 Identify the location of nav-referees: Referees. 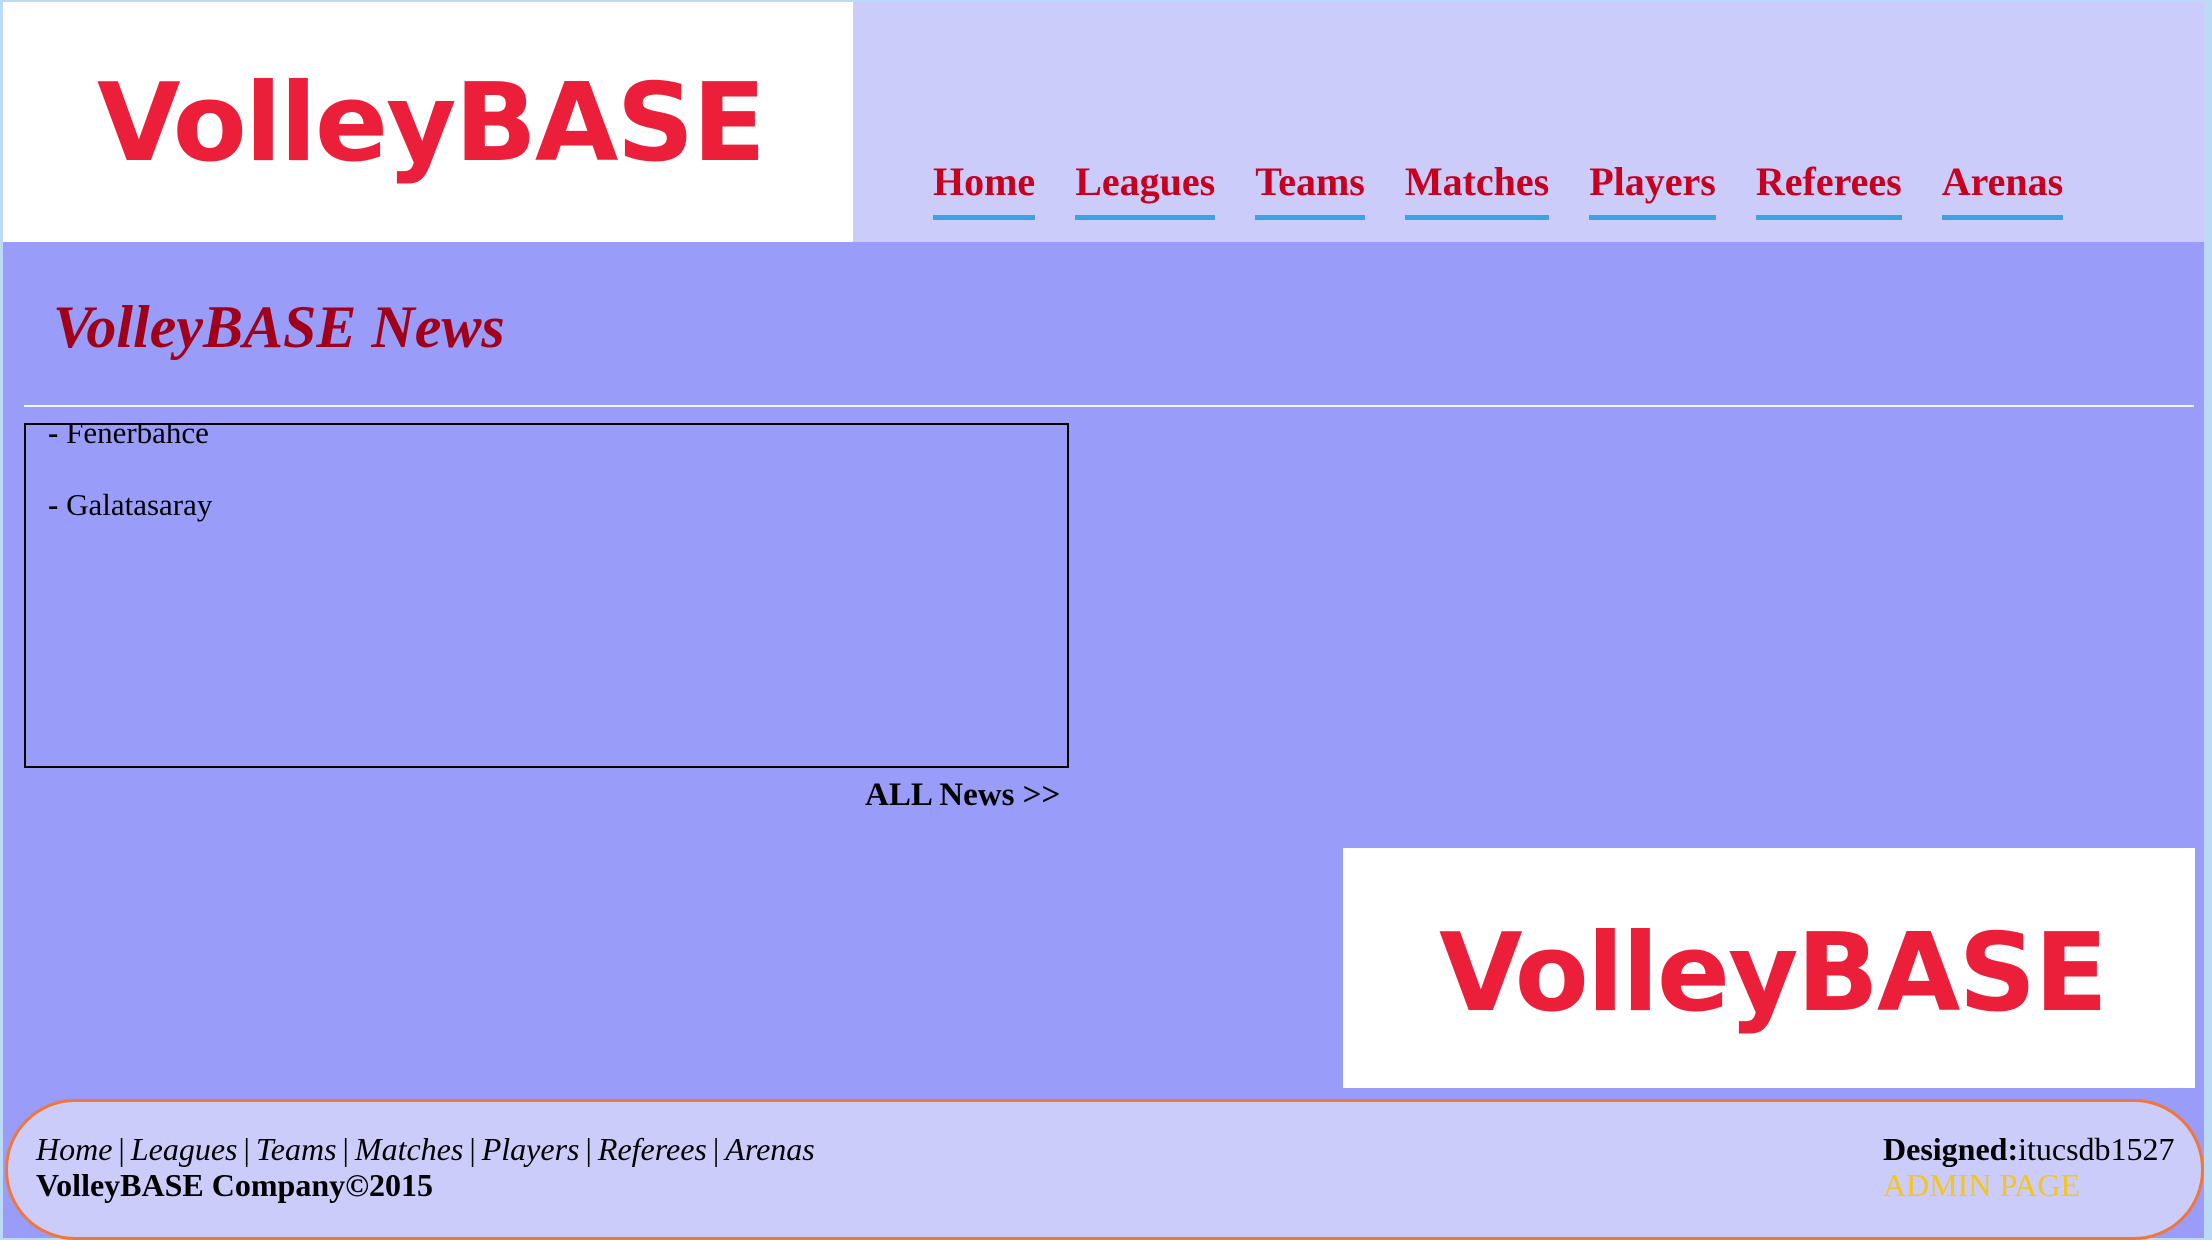
(1828, 190).